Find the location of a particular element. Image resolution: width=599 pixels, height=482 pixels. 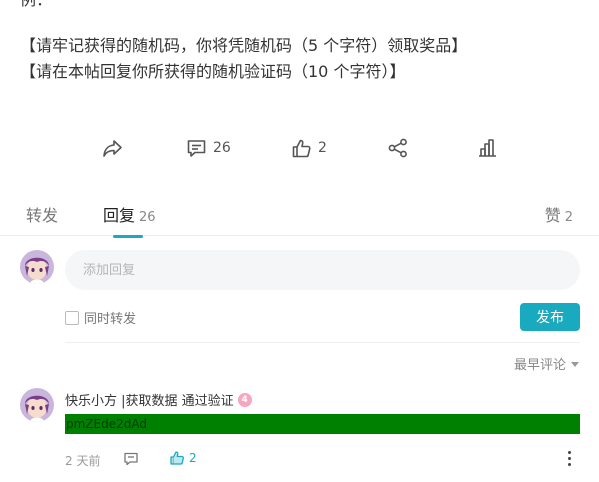

tab-reply-label: 回复 is located at coordinates (119, 215).